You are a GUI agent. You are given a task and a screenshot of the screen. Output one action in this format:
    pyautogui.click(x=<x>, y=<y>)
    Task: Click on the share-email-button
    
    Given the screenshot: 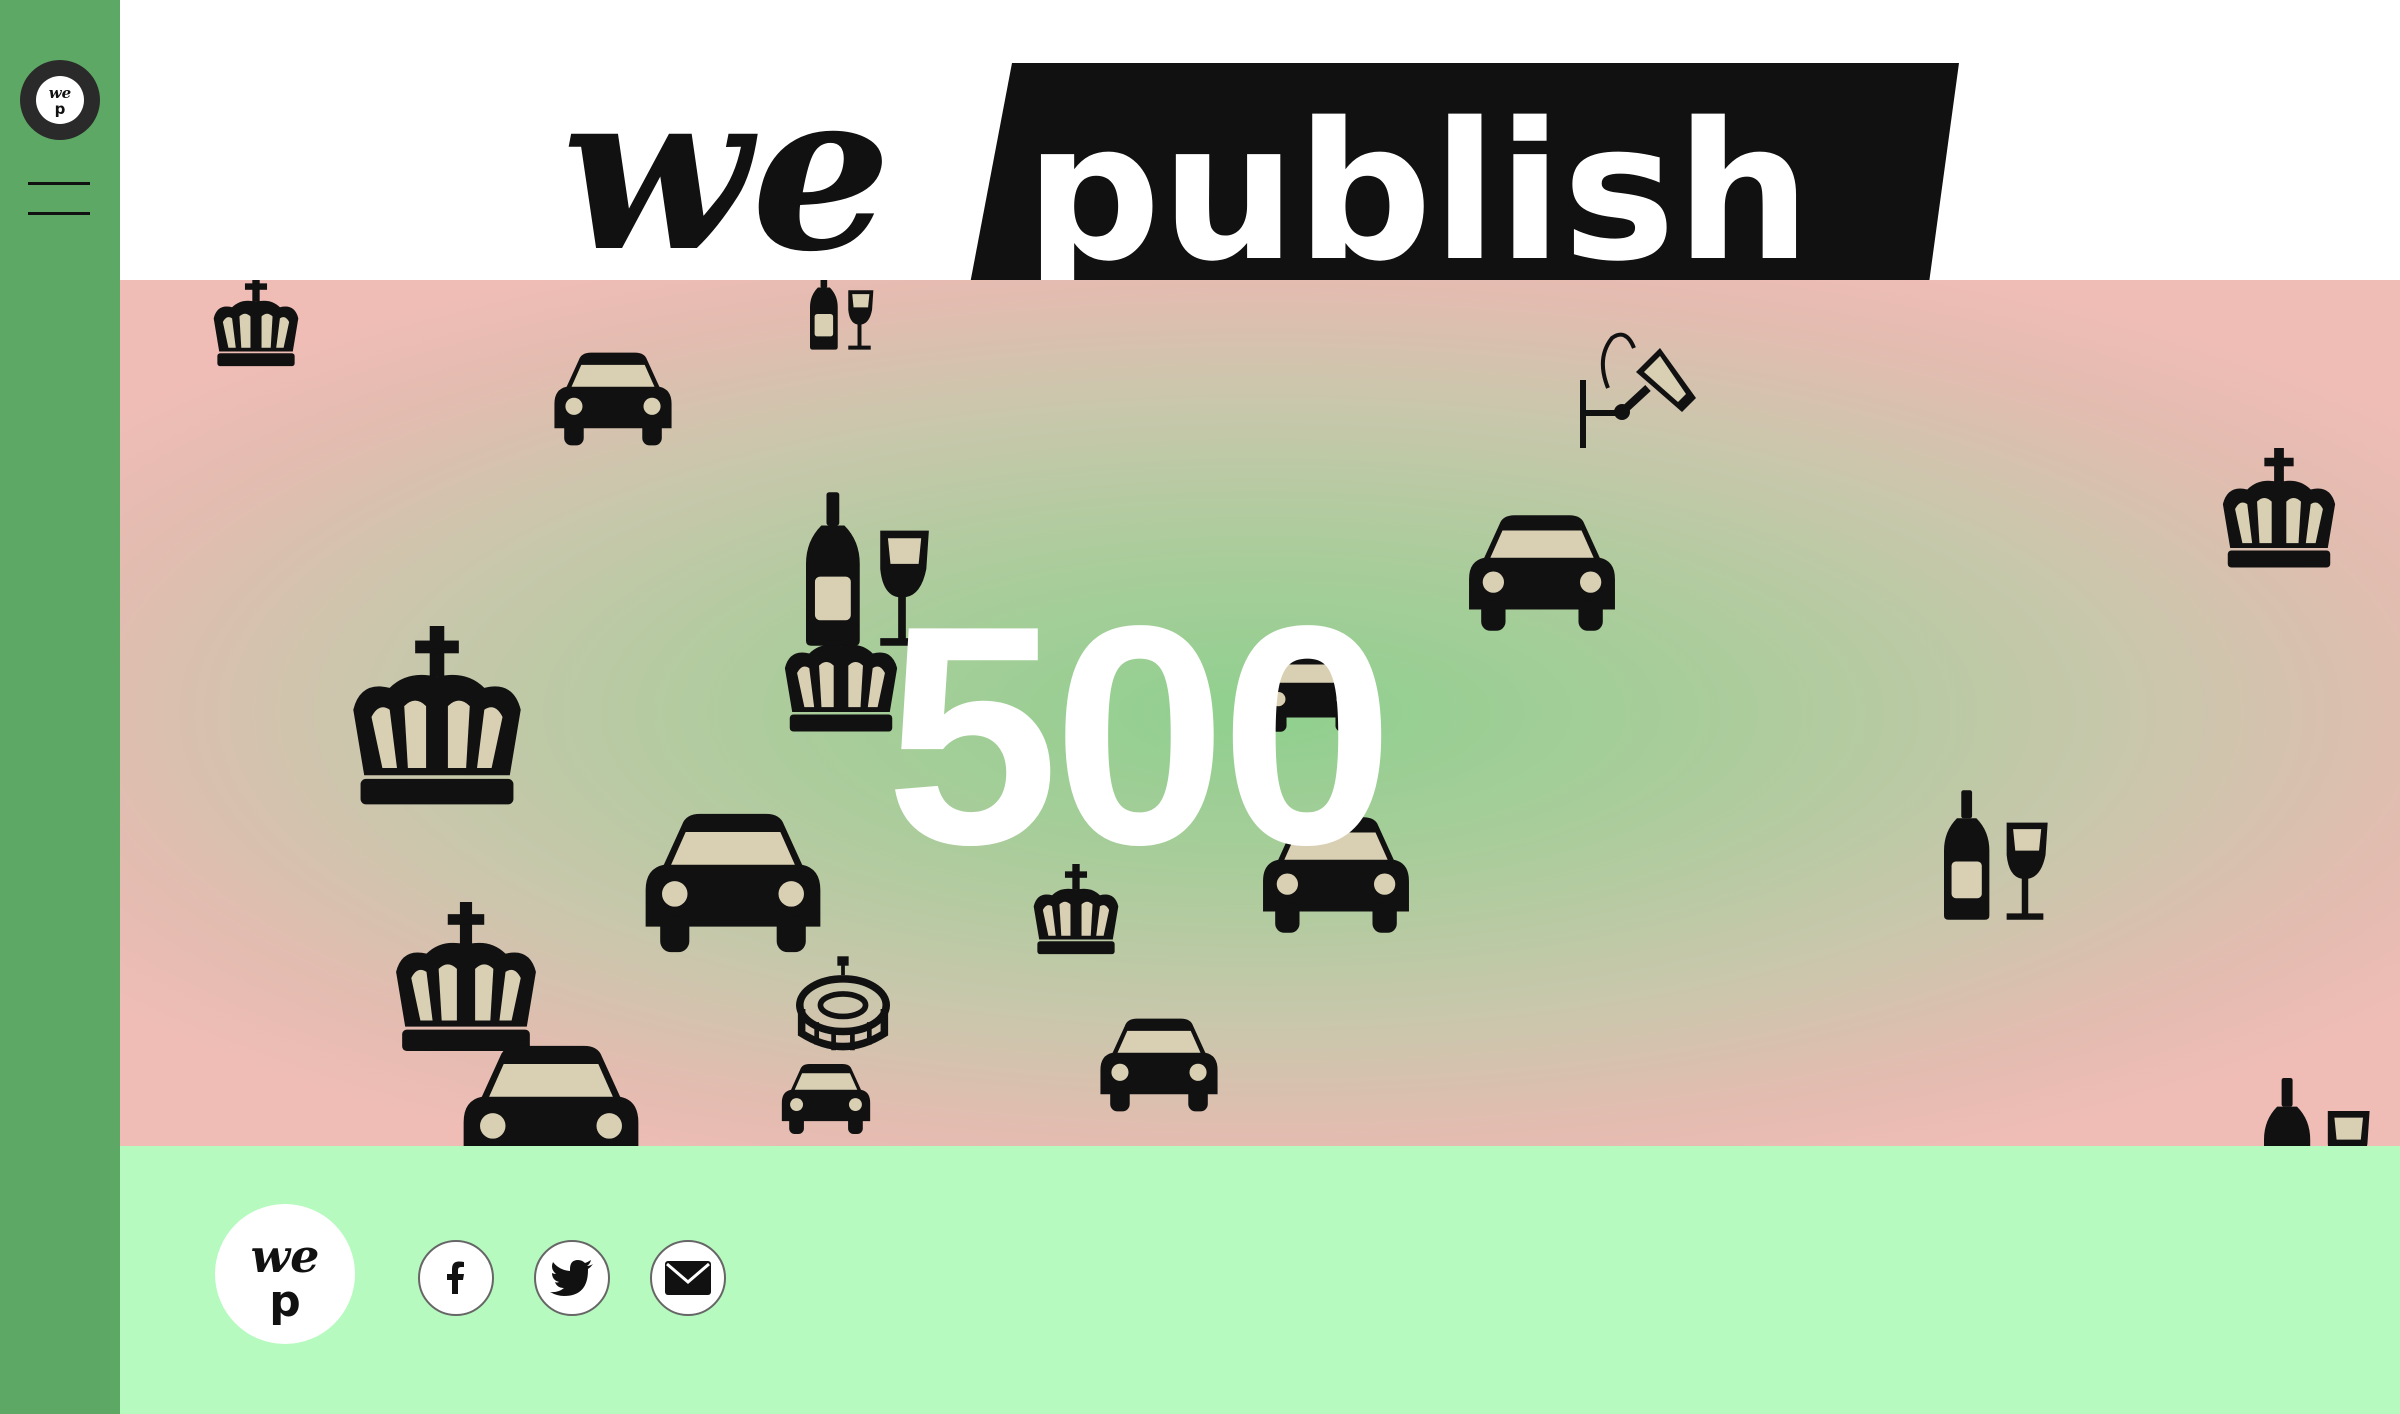 What is the action you would take?
    pyautogui.click(x=688, y=1278)
    